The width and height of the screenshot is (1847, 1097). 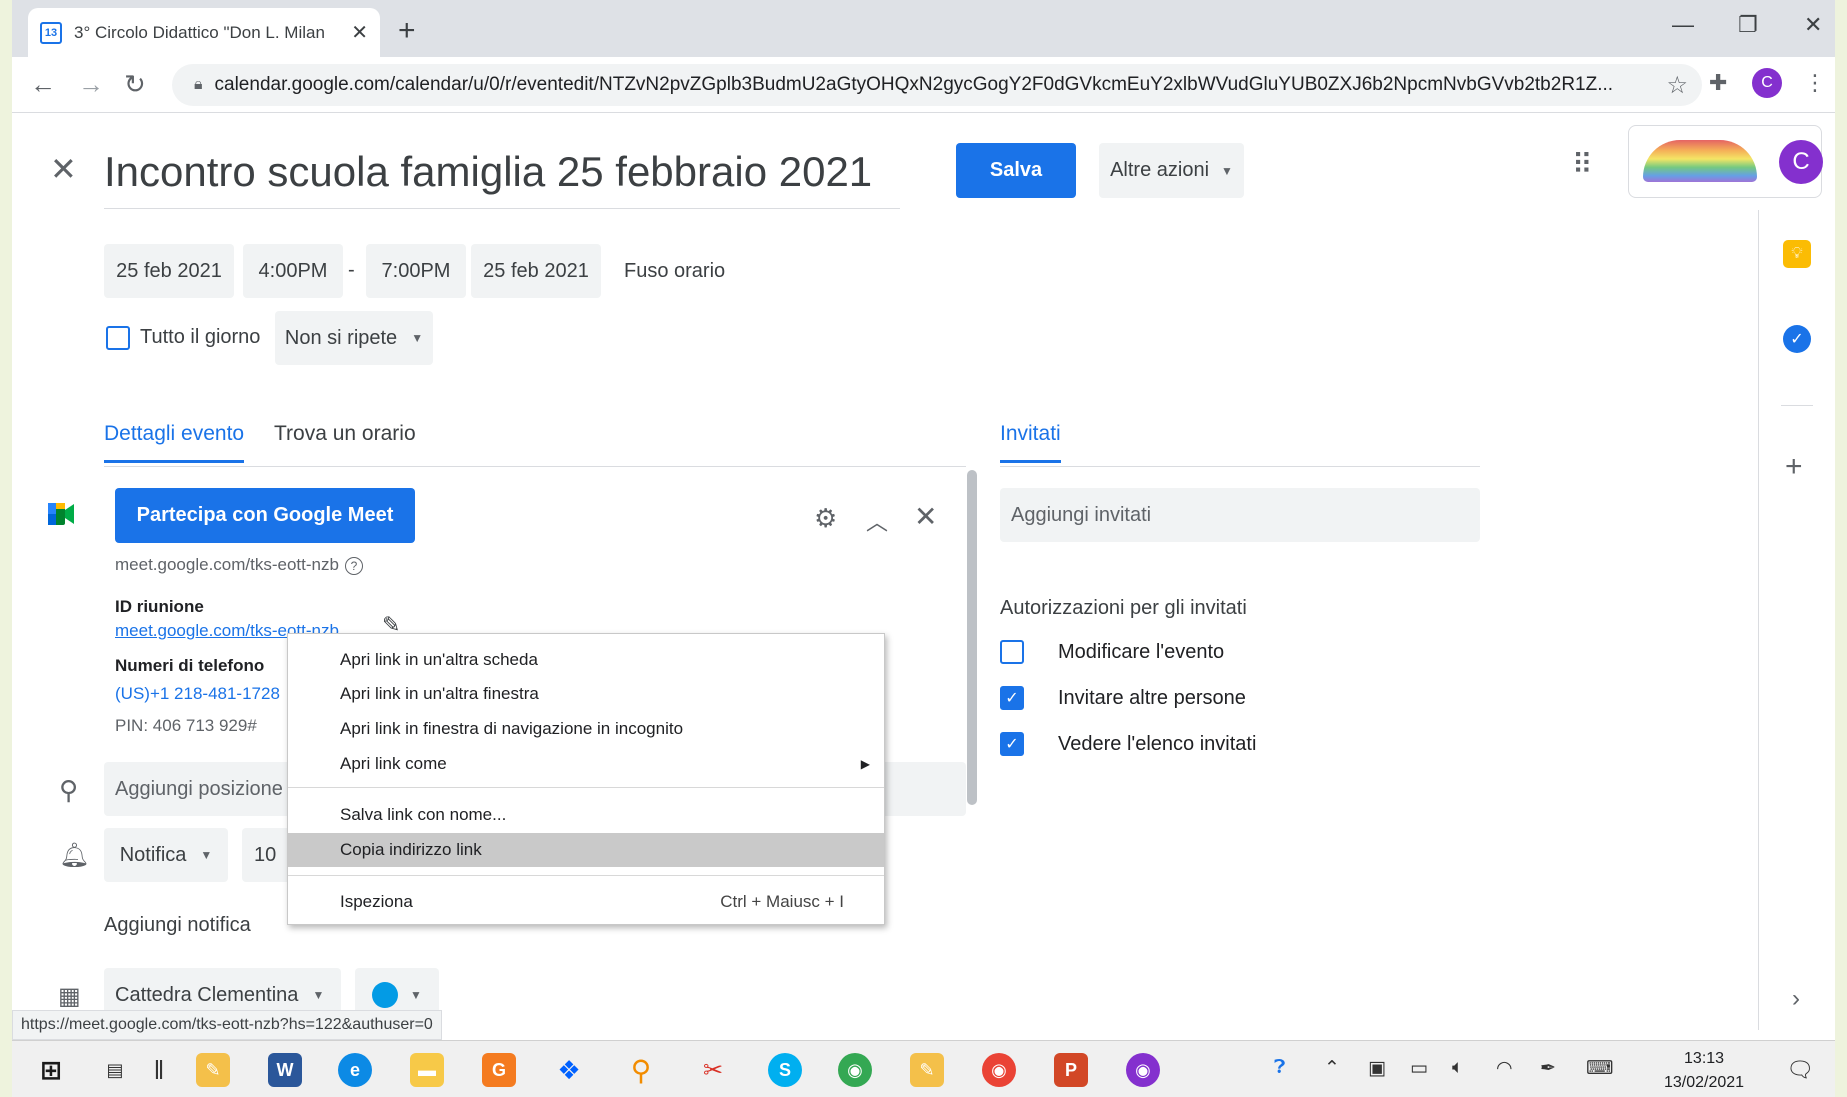 What do you see at coordinates (586, 660) in the screenshot?
I see `menu-item-open-new-tab: Apri link in un'altra scheda` at bounding box center [586, 660].